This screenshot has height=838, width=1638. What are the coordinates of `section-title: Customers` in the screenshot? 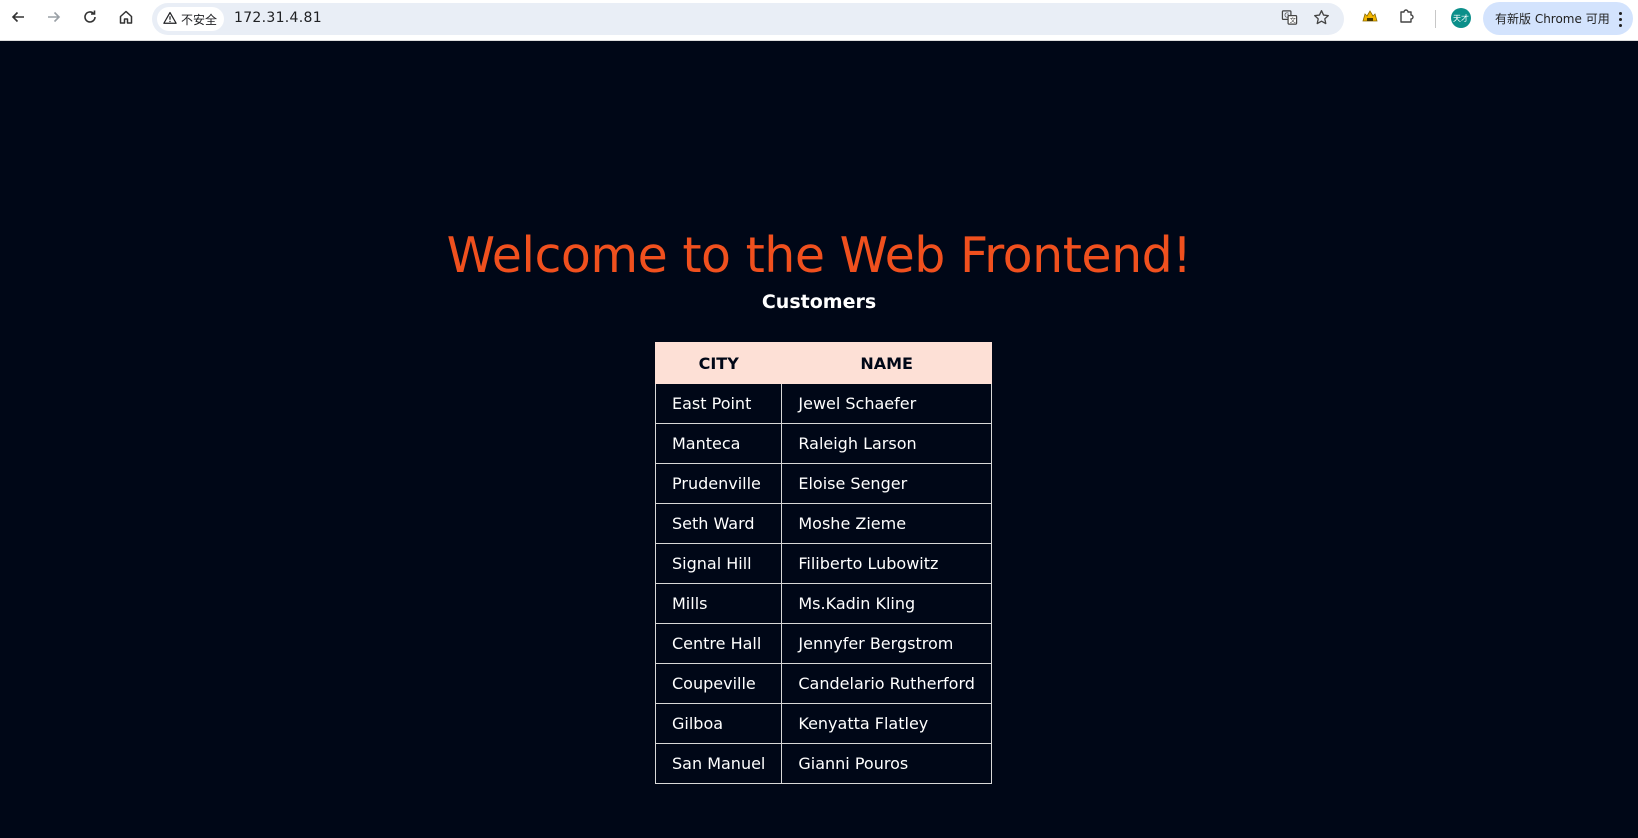 It's located at (819, 302).